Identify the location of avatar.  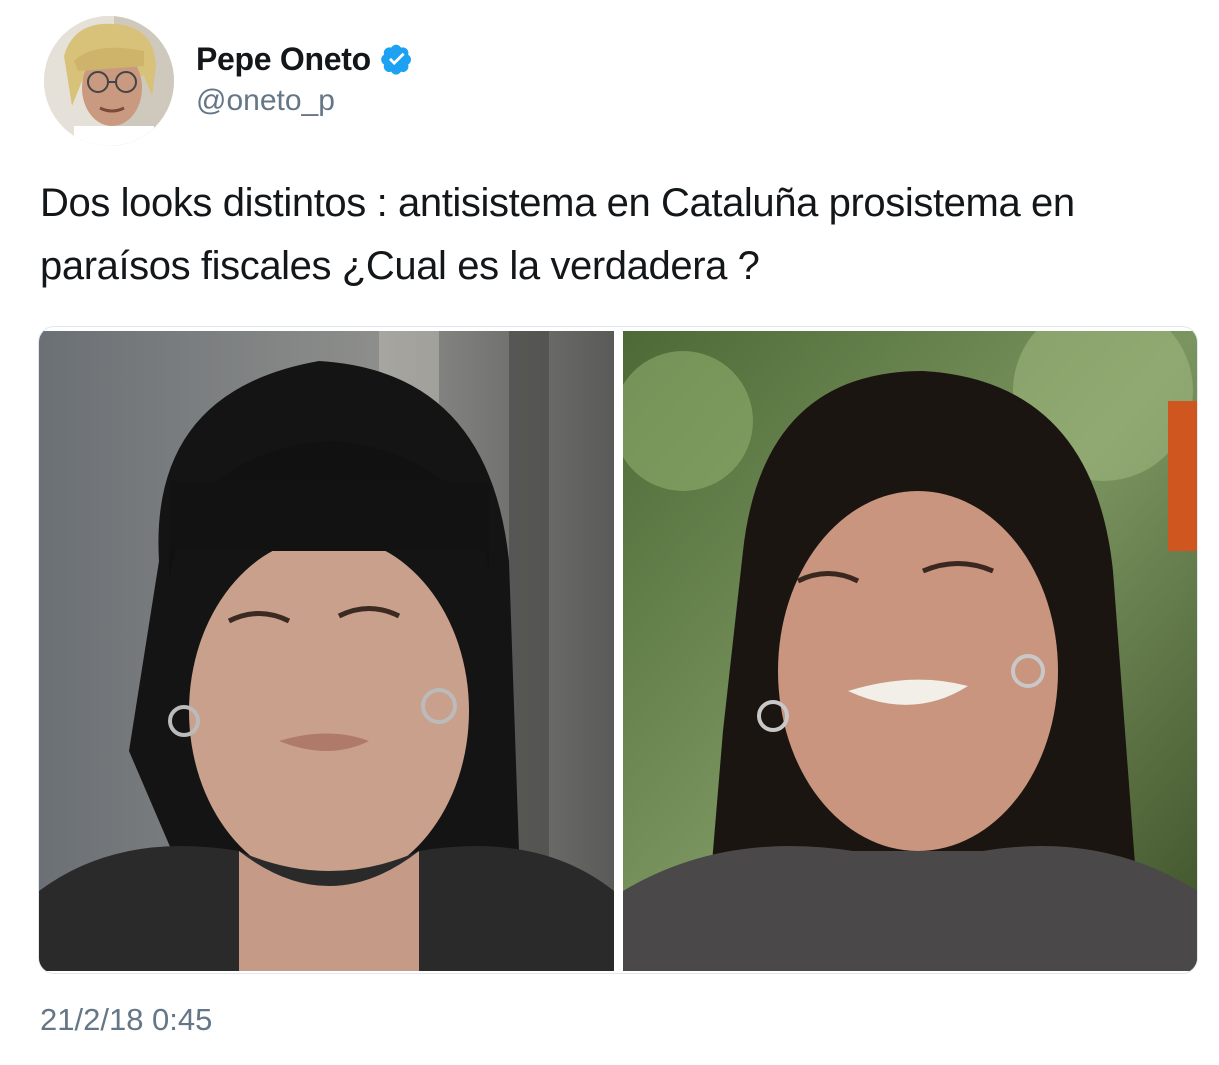
(109, 81).